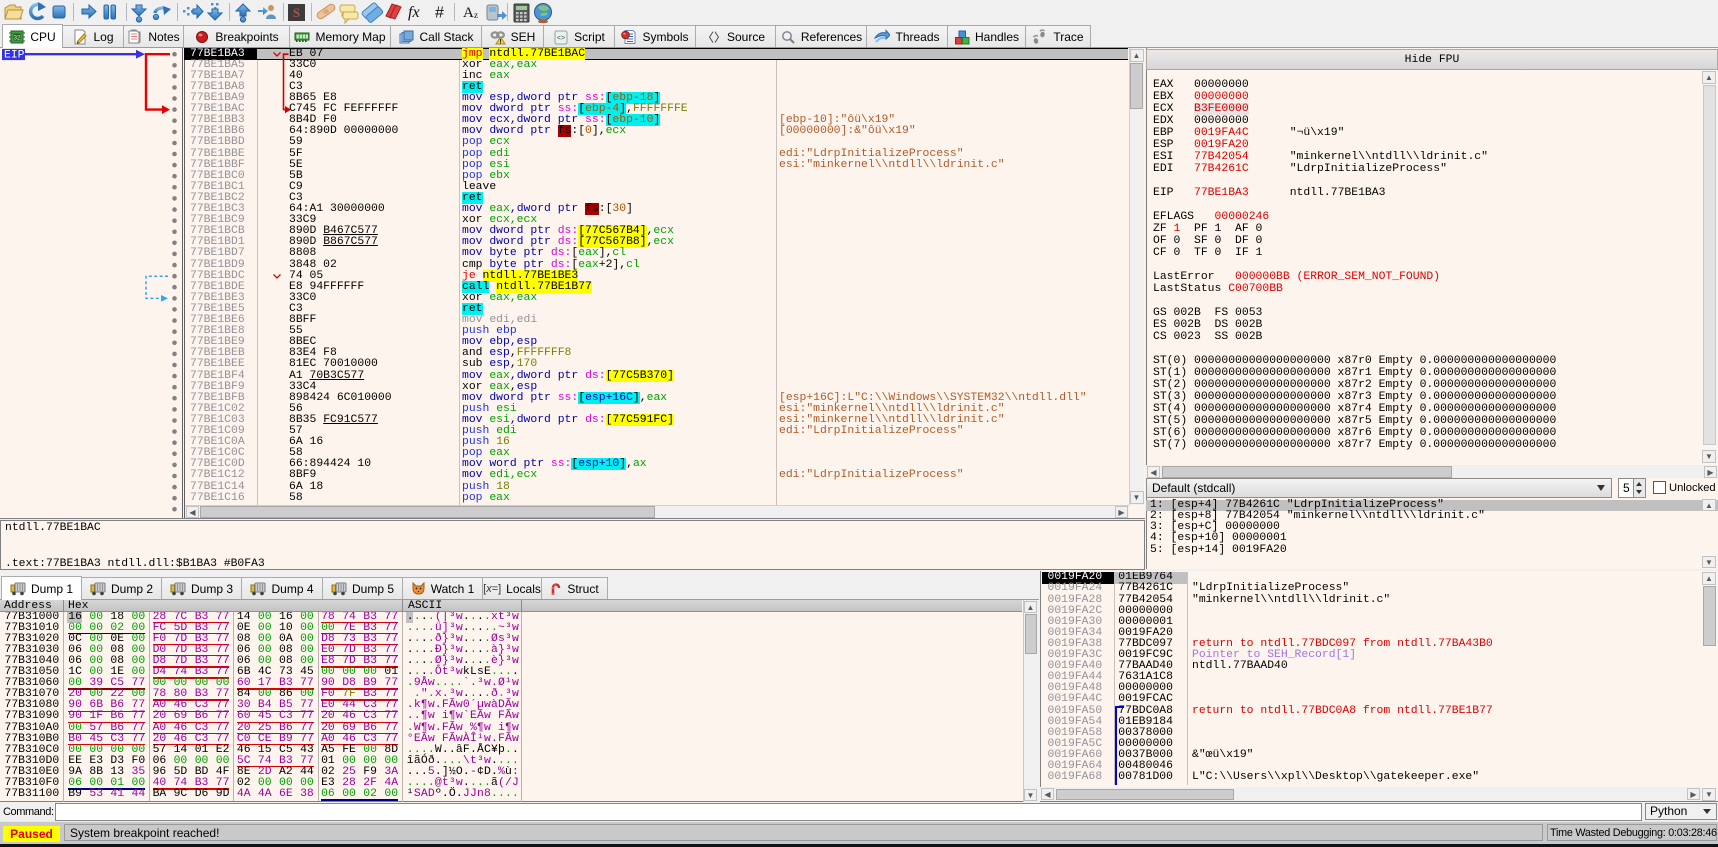  Describe the element at coordinates (476, 15) in the screenshot. I see `svg-text: z` at that location.